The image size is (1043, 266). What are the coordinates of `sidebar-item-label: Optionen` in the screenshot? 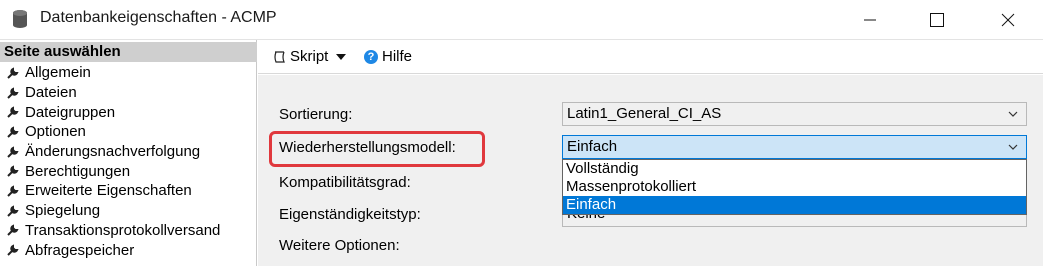 It's located at (55, 132).